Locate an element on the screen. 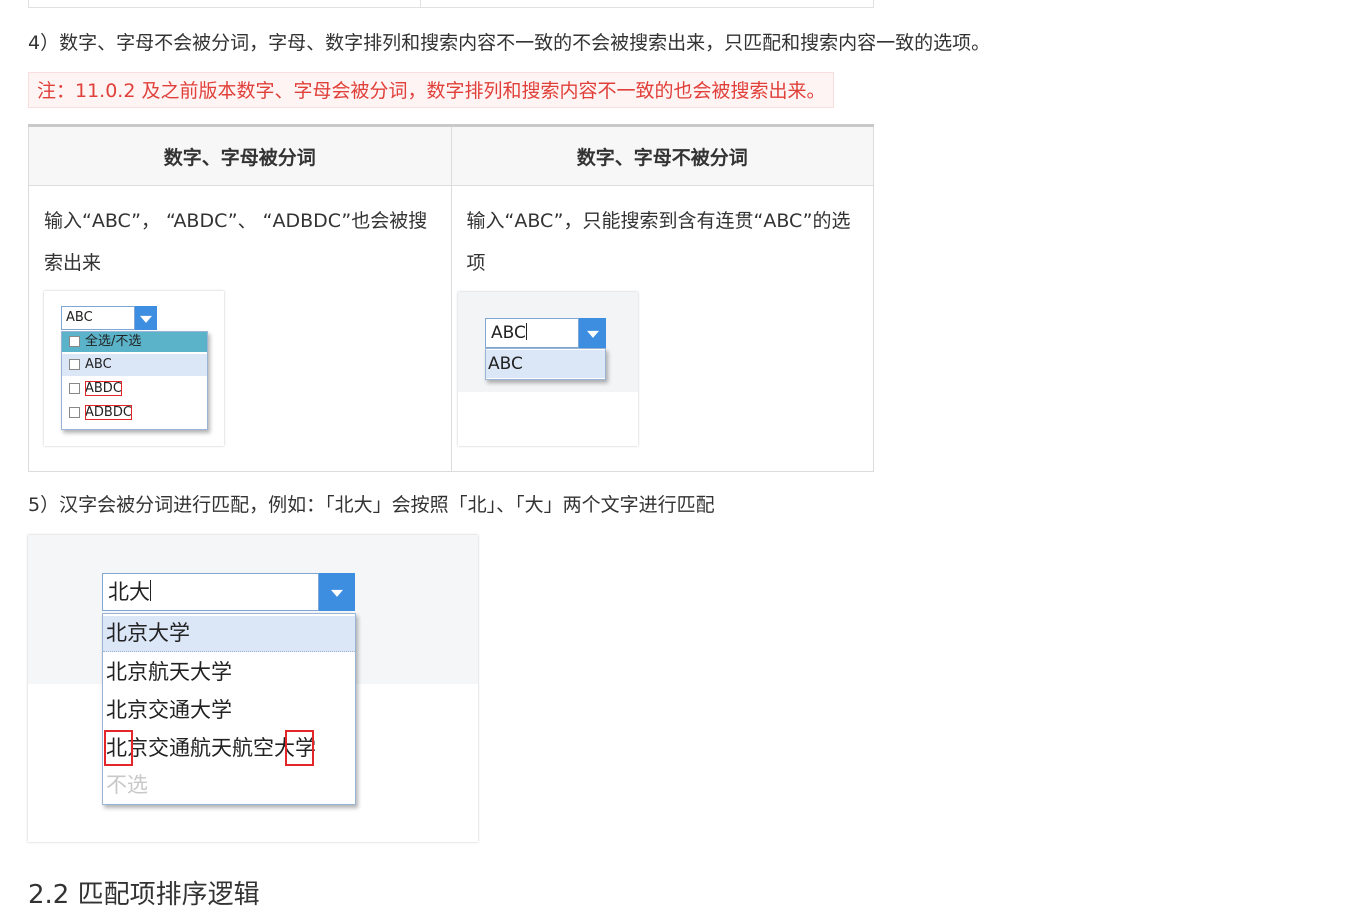 The height and width of the screenshot is (910, 1359). paragraph-5: 5）汉字会被分词进行匹配，例如：「北大」会按照「北」、「大」两个文字进行匹配 is located at coordinates (371, 505).